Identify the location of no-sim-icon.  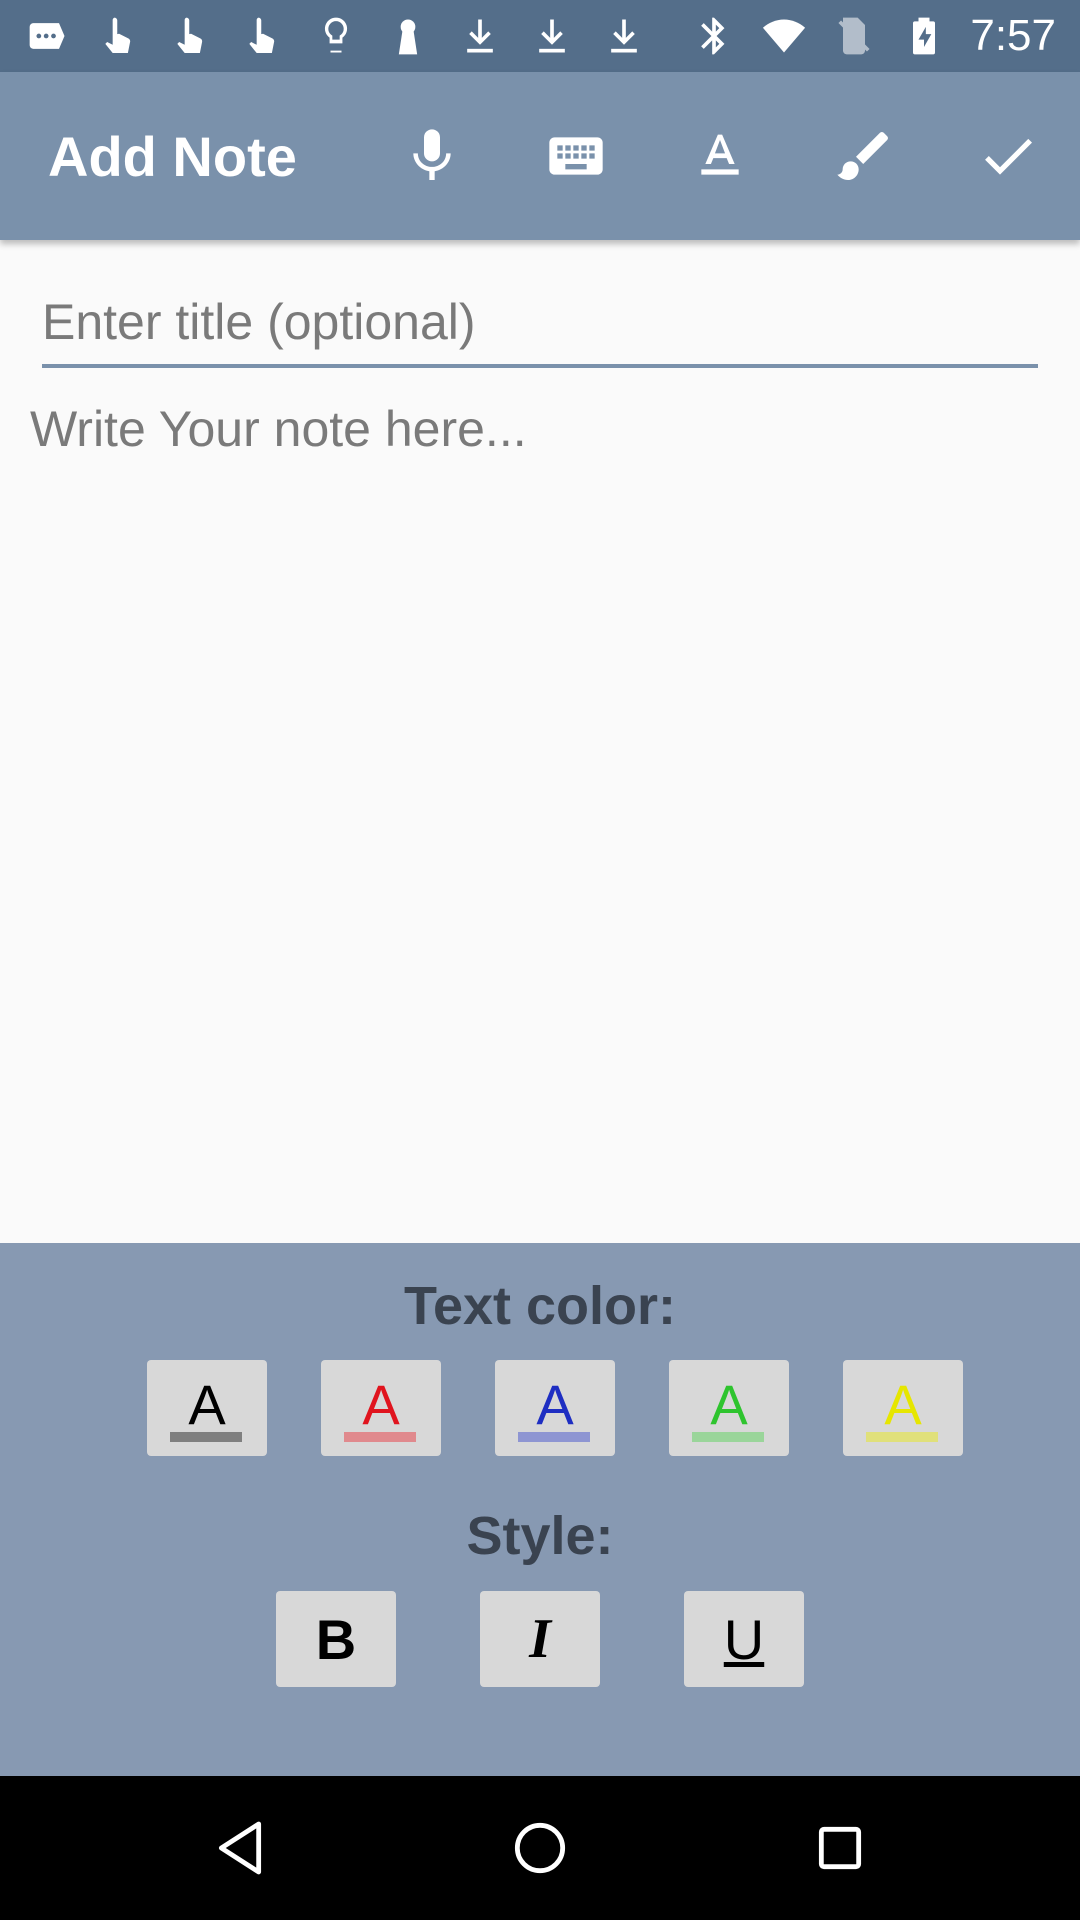
(854, 36).